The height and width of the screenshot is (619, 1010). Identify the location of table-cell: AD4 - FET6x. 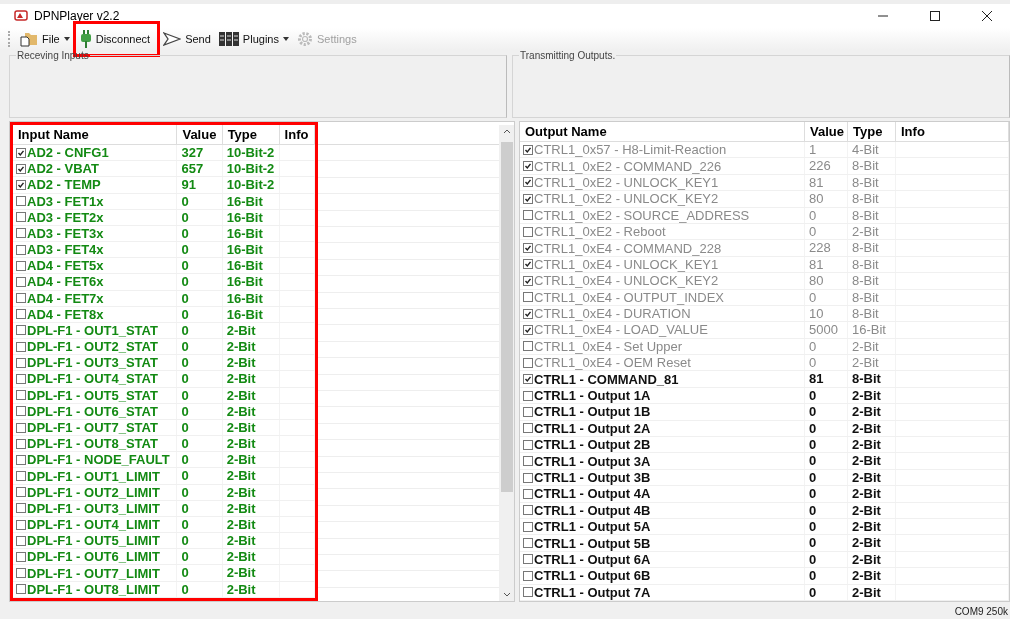
(65, 282).